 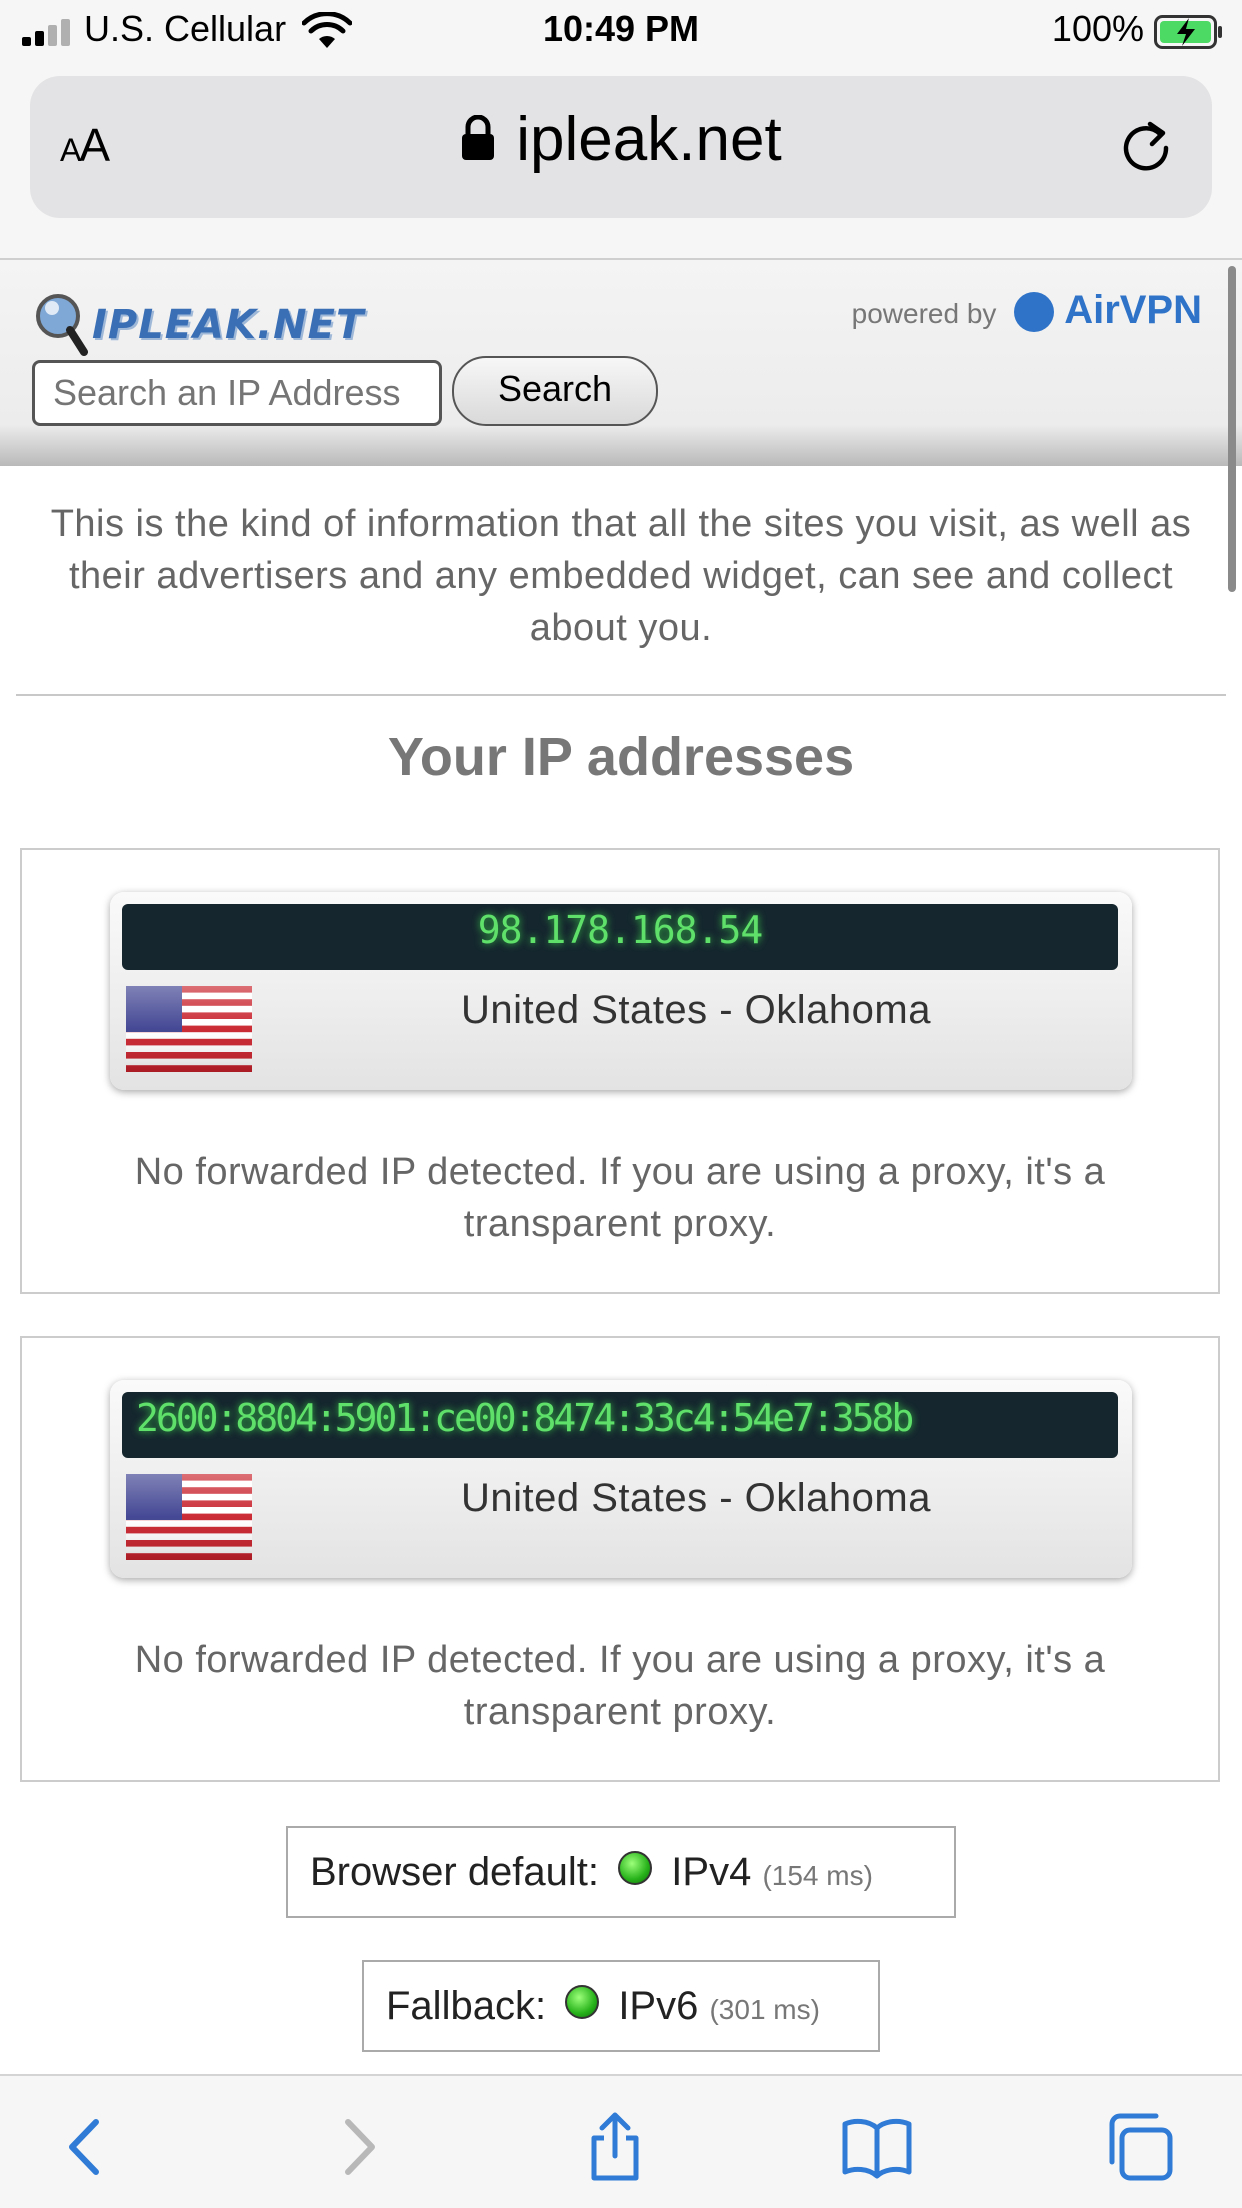 I want to click on airvpn-cloud-icon, so click(x=1034, y=311).